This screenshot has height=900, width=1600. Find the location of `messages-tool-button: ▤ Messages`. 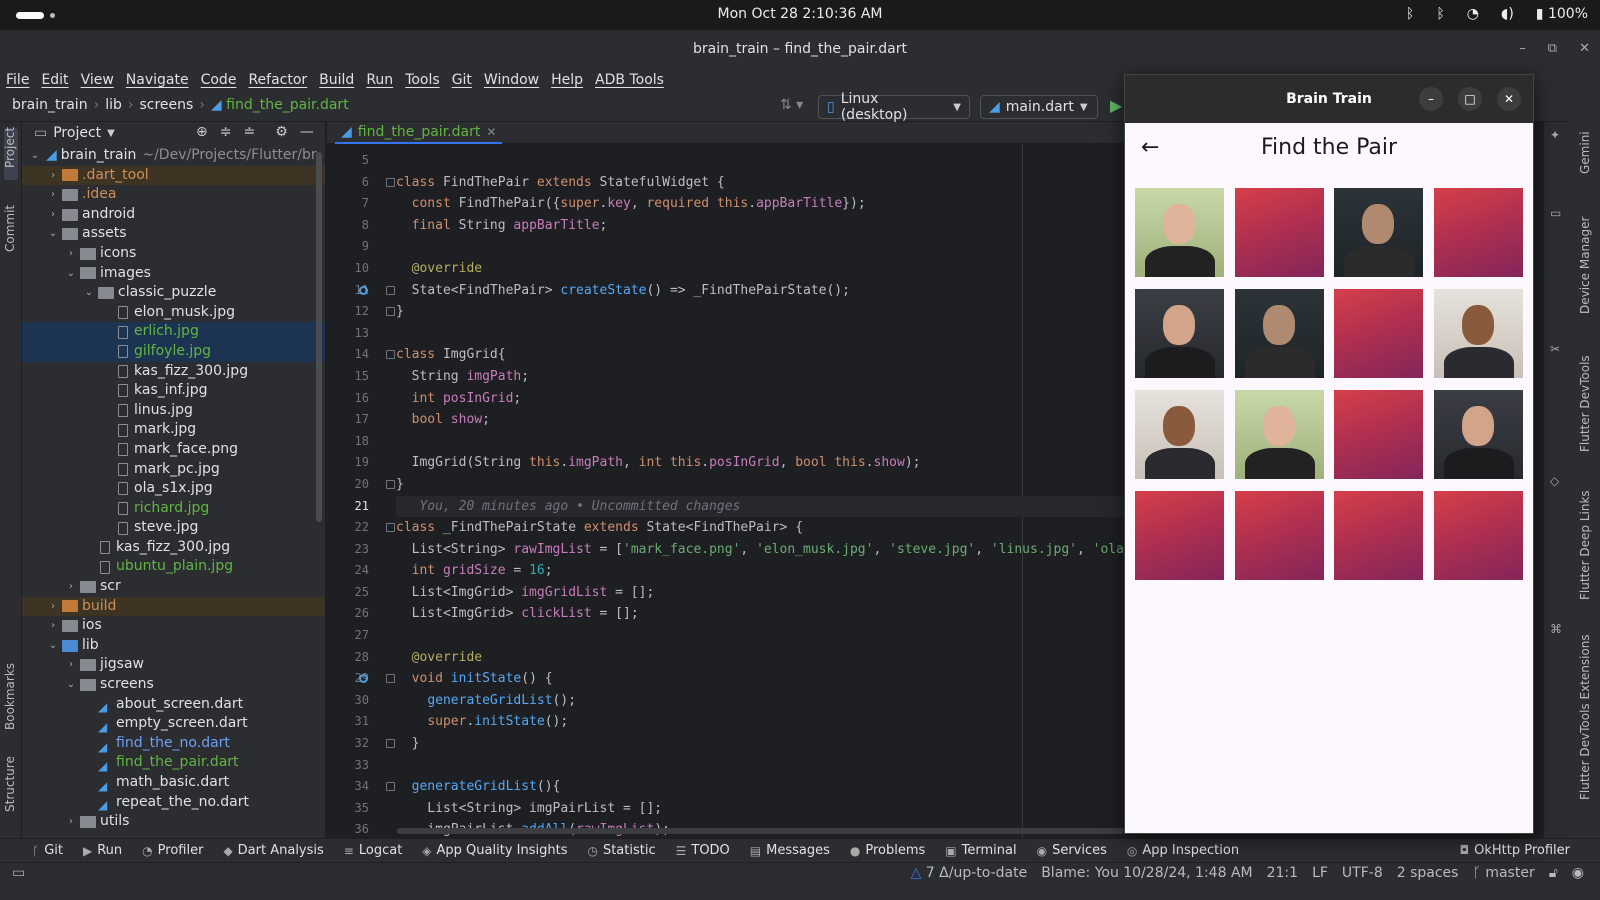

messages-tool-button: ▤ Messages is located at coordinates (790, 850).